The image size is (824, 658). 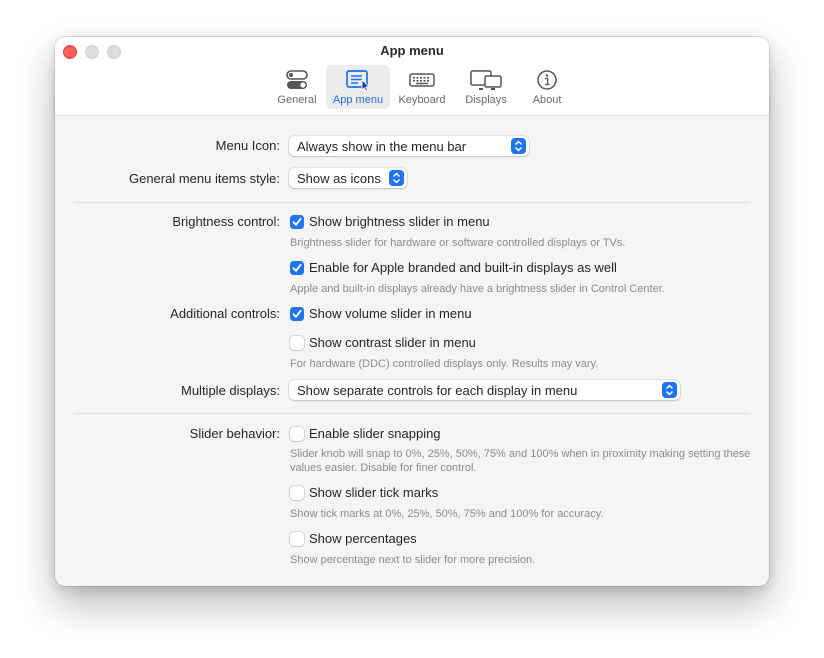 What do you see at coordinates (204, 178) in the screenshot?
I see `menu-items-style-label: General menu items style:` at bounding box center [204, 178].